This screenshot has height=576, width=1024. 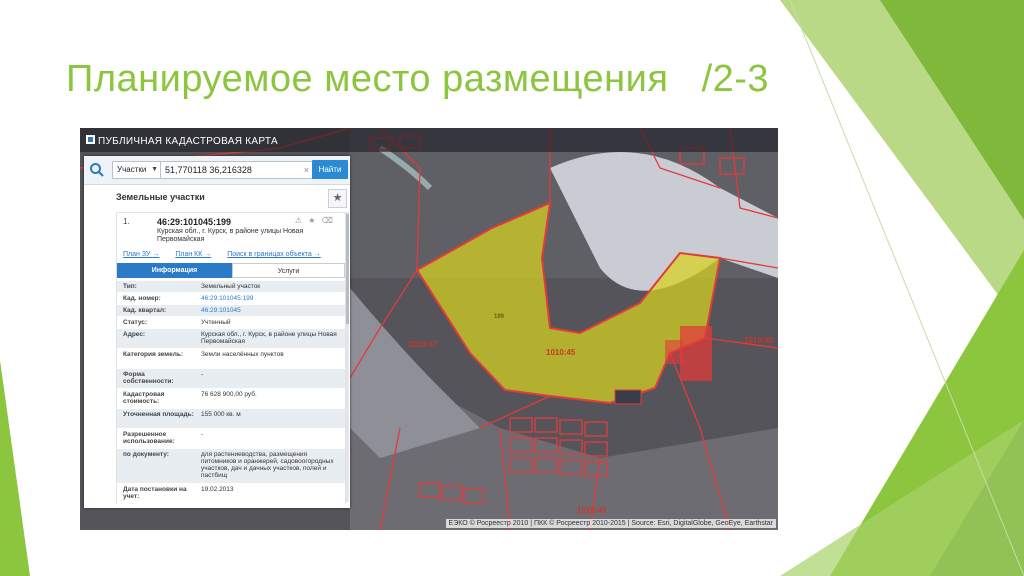 I want to click on table-row: Разрешенное использование: -, so click(x=231, y=439).